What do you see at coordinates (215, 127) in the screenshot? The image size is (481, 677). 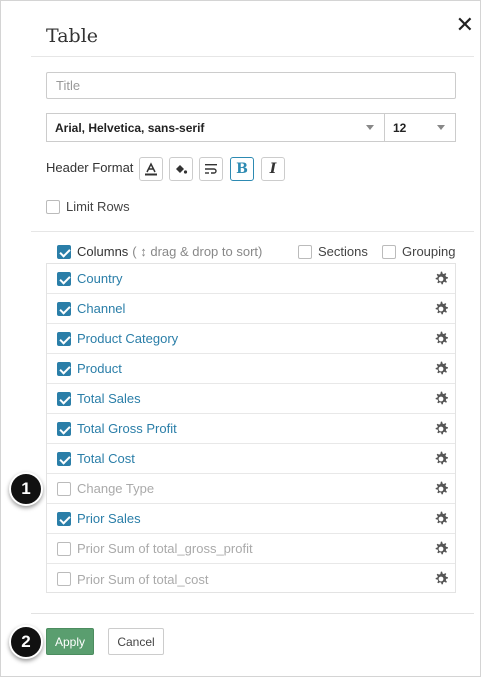 I see `font-family-select: Arial, Helvetica, sans-serif` at bounding box center [215, 127].